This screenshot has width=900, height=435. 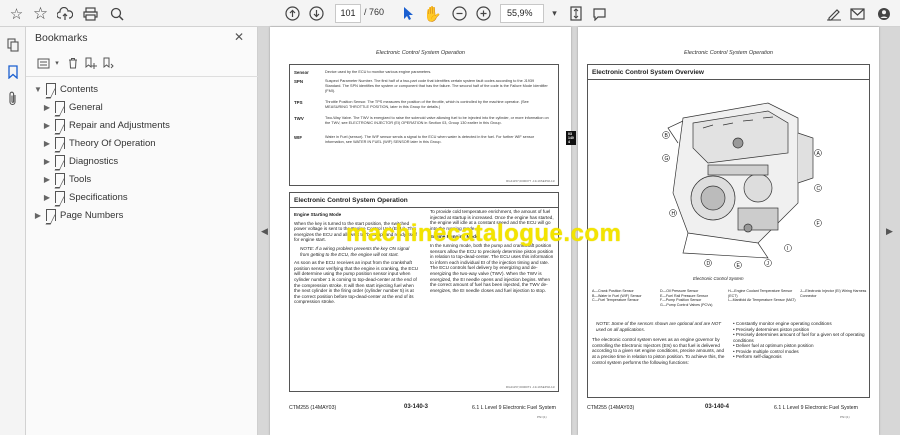 I want to click on definition-term: WIF, so click(x=298, y=137).